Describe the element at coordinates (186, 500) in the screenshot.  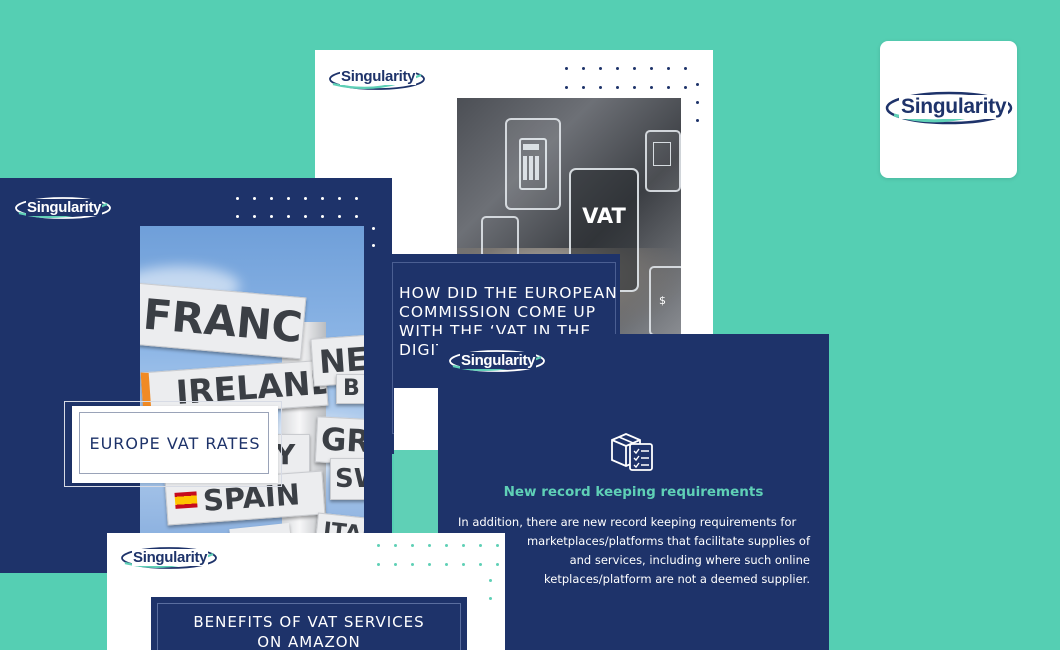
I see `spain-flag-icon` at that location.